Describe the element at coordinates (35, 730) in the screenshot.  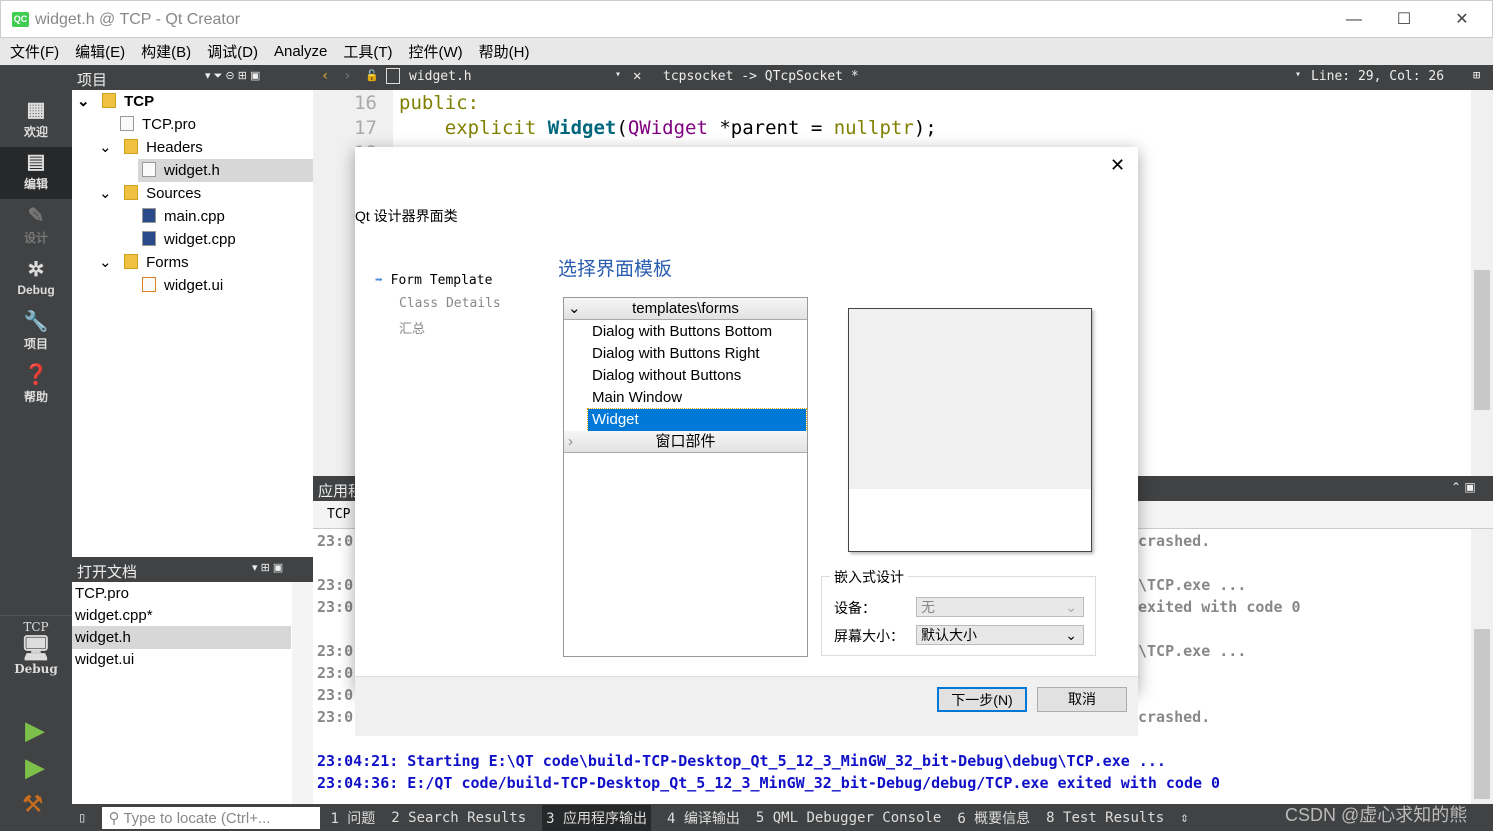
I see `run-icon: ▶` at that location.